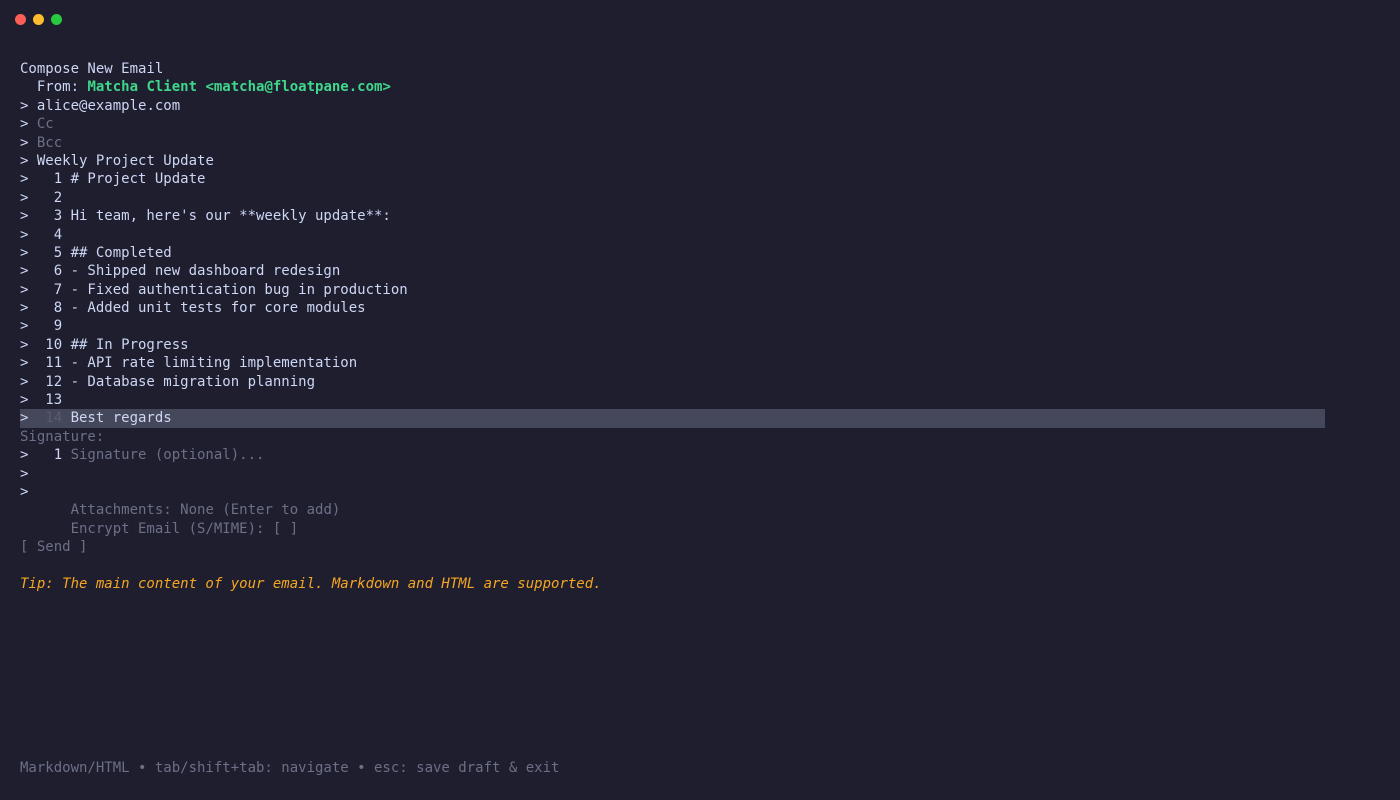 Image resolution: width=1400 pixels, height=800 pixels. What do you see at coordinates (672, 271) in the screenshot?
I see `body-line: >6 - Shipped new dashboard redesign` at bounding box center [672, 271].